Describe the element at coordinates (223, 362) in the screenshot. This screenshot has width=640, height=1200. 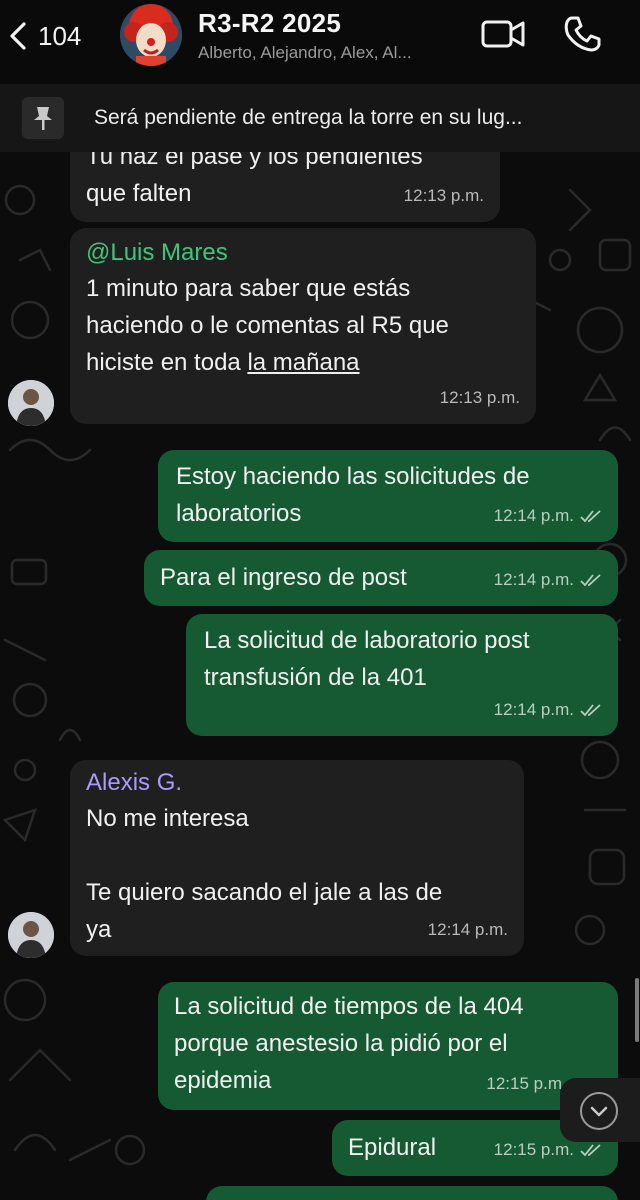
I see `message-text: hiciste en toda la mañana` at that location.